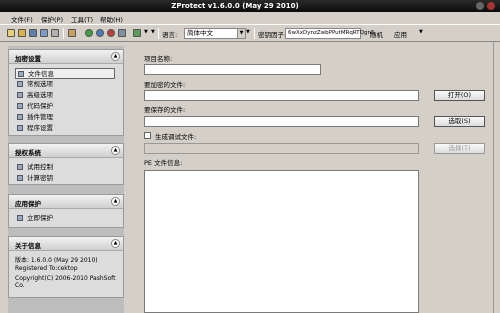 The image size is (500, 313). I want to click on open-folder-icon, so click(22, 33).